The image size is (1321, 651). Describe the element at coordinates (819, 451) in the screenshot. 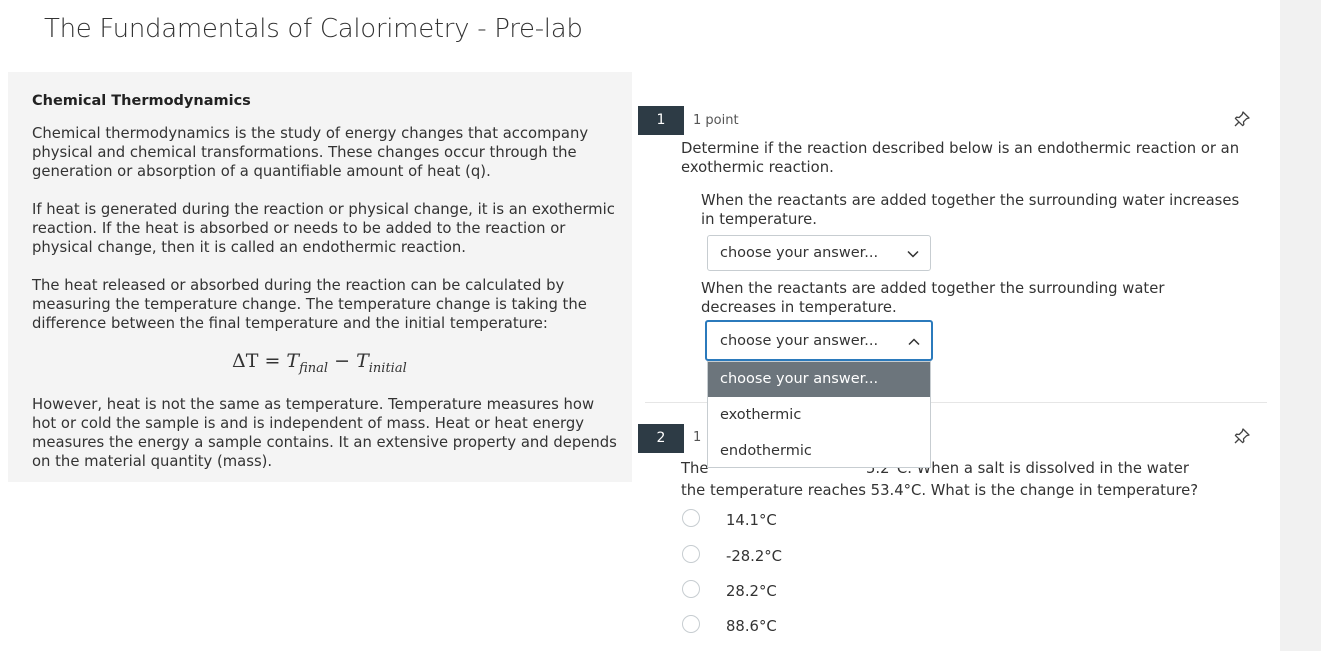

I see `dropdown-option: endothermic` at that location.